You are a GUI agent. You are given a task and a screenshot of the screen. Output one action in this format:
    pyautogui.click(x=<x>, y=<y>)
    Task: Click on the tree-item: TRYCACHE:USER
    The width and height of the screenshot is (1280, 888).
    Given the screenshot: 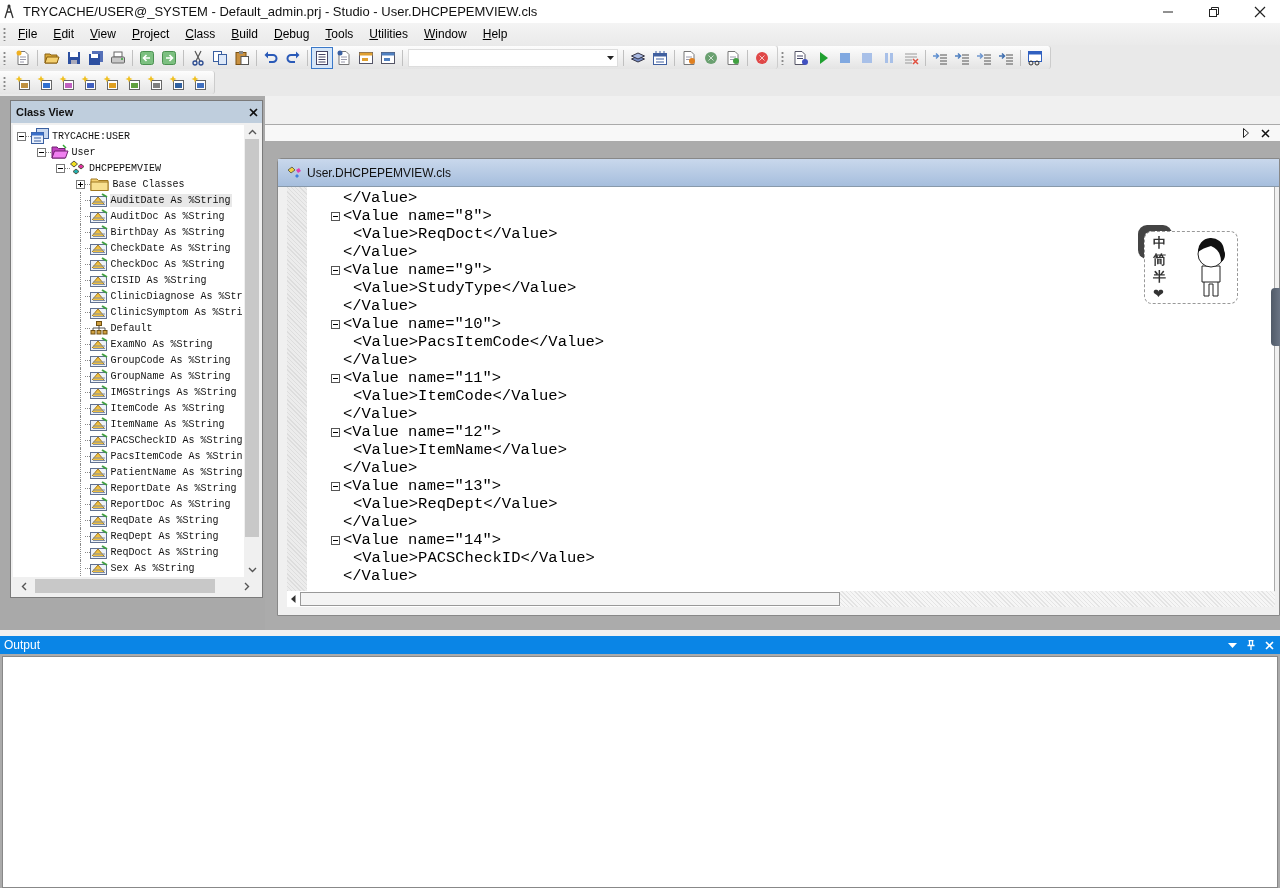 What is the action you would take?
    pyautogui.click(x=91, y=136)
    